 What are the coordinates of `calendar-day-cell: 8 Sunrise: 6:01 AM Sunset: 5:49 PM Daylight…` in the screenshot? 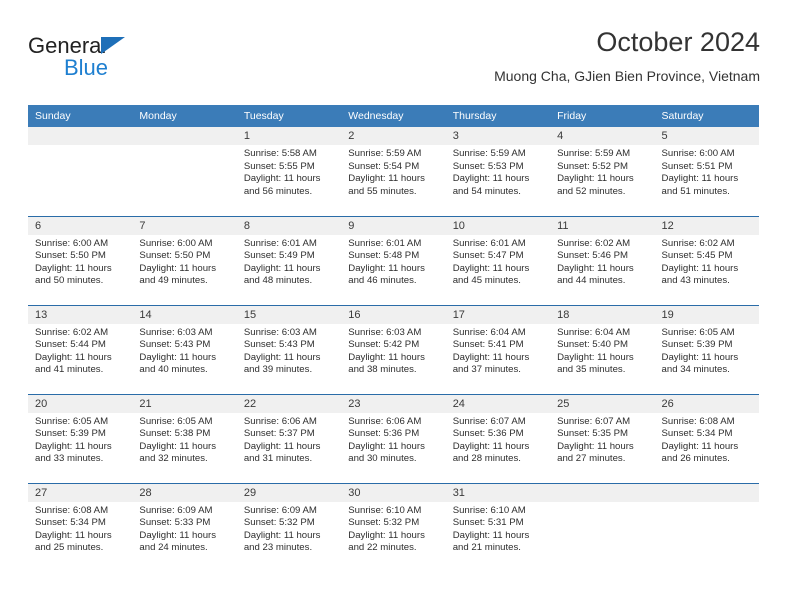 It's located at (289, 260).